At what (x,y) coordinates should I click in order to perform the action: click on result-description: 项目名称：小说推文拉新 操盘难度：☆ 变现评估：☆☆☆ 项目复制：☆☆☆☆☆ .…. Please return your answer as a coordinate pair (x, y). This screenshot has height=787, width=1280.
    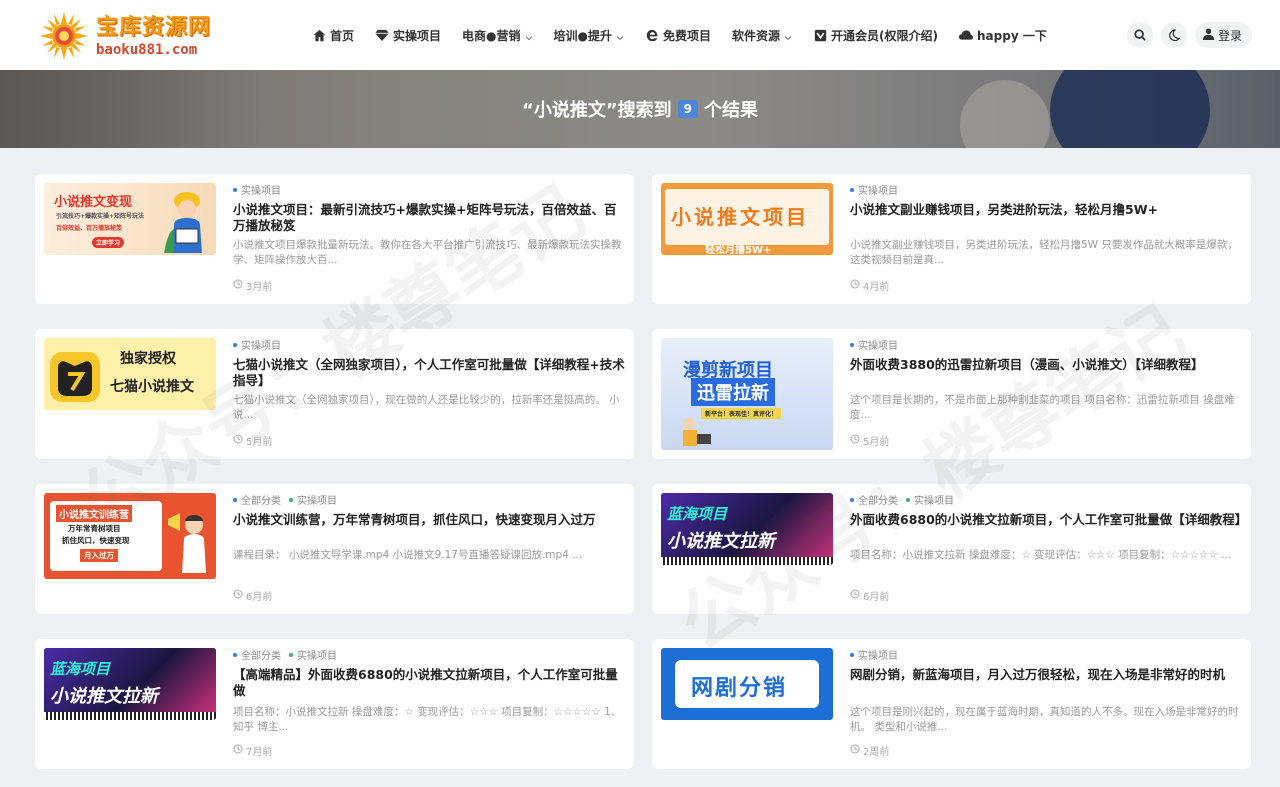
    Looking at the image, I should click on (1041, 555).